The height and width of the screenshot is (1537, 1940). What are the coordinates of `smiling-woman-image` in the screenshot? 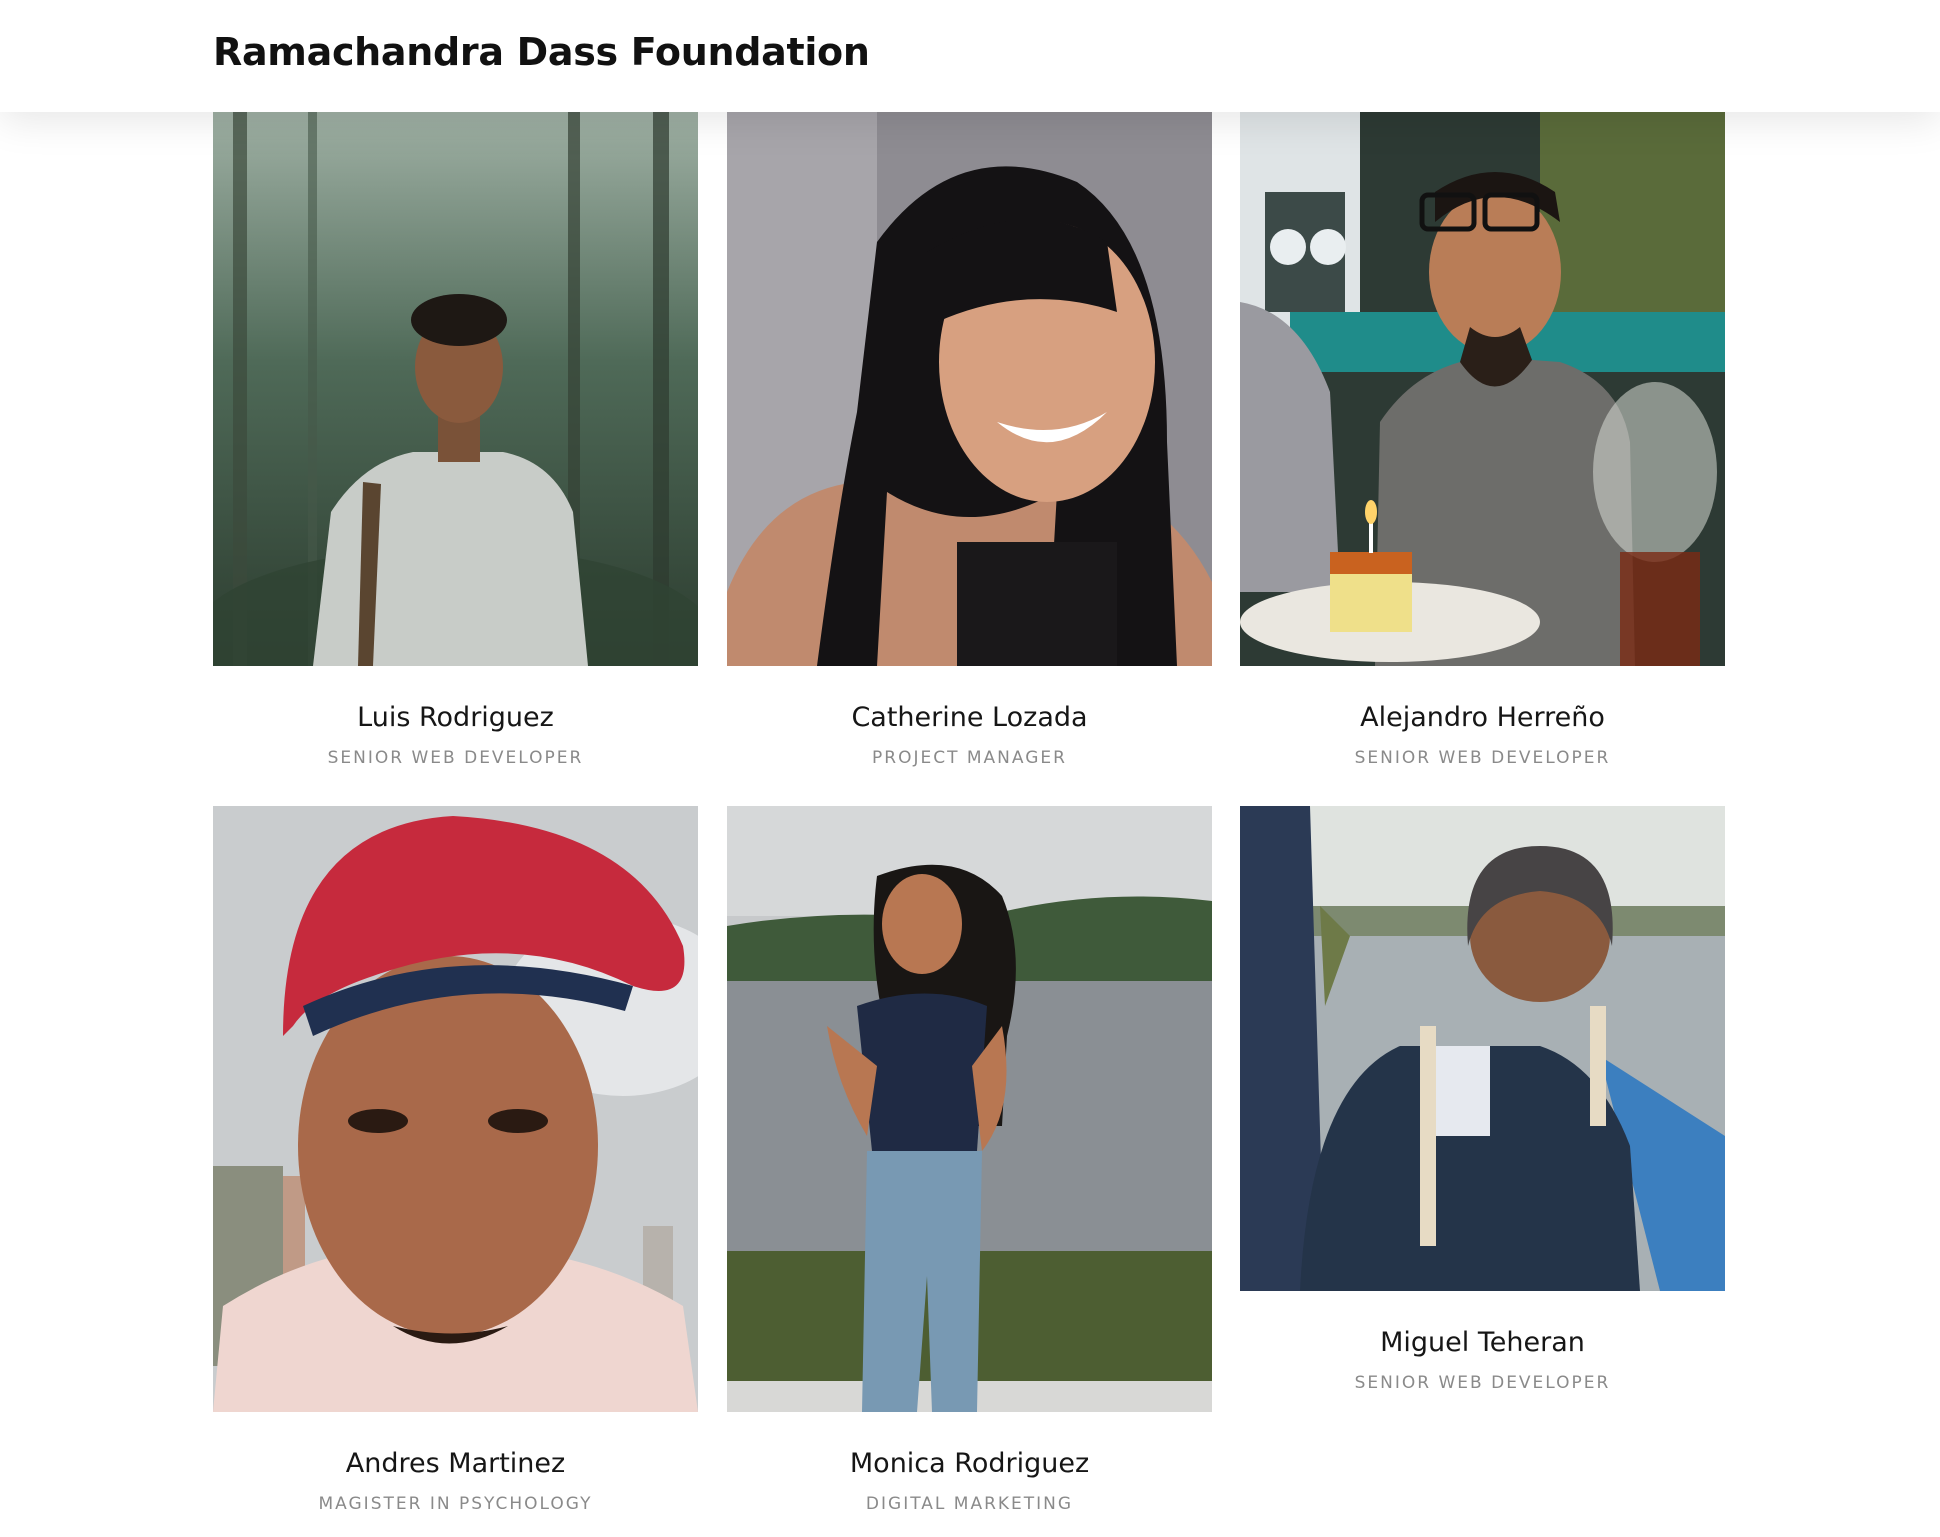 It's located at (969, 389).